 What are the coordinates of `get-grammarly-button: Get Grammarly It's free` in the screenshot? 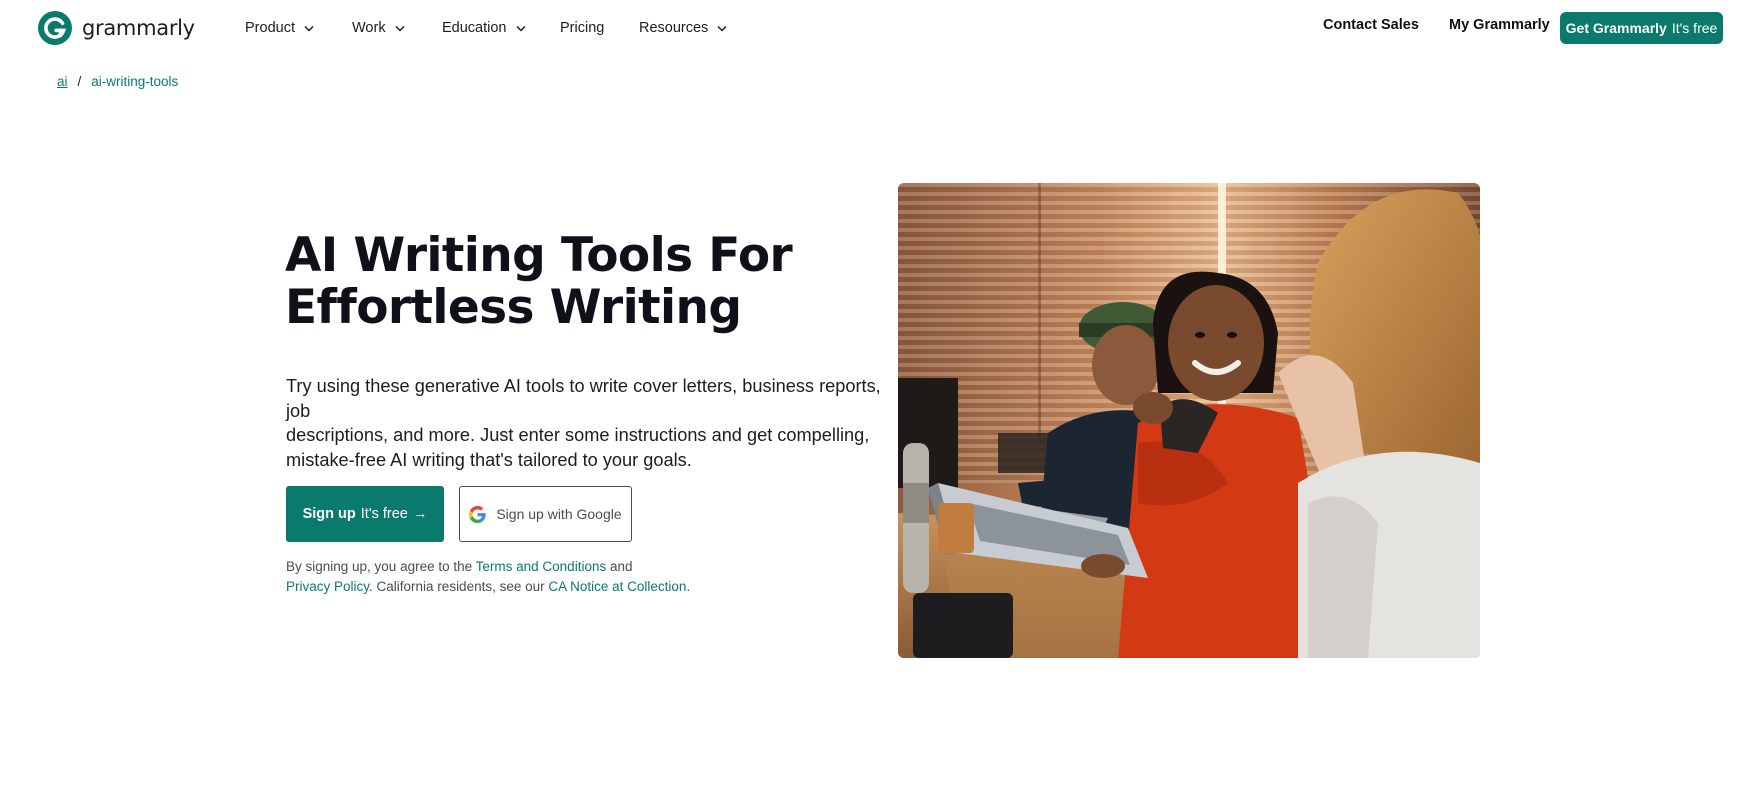 It's located at (1641, 28).